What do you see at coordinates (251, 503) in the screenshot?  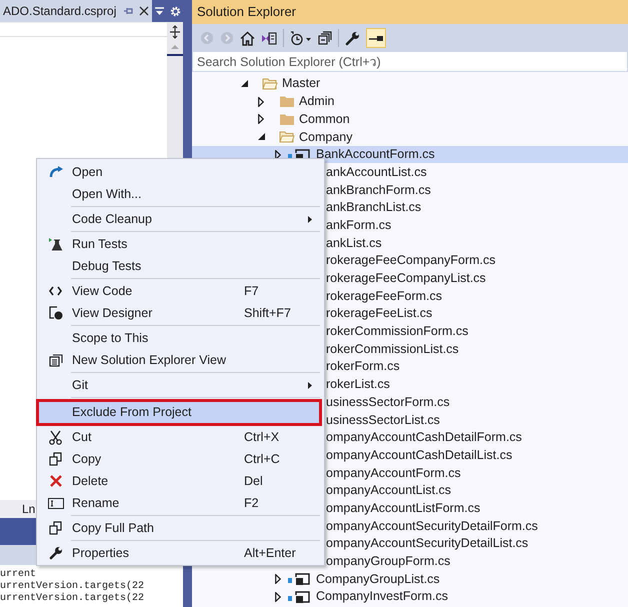 I see `shortcut-label: F2` at bounding box center [251, 503].